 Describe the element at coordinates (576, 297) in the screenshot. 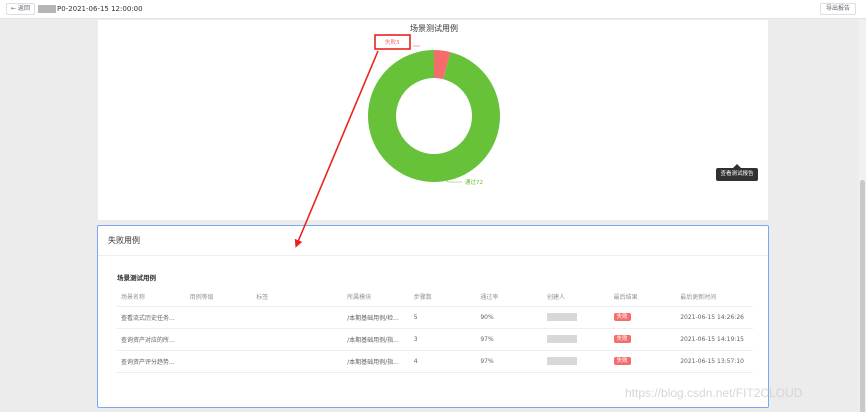

I see `column-header: 创建人` at that location.